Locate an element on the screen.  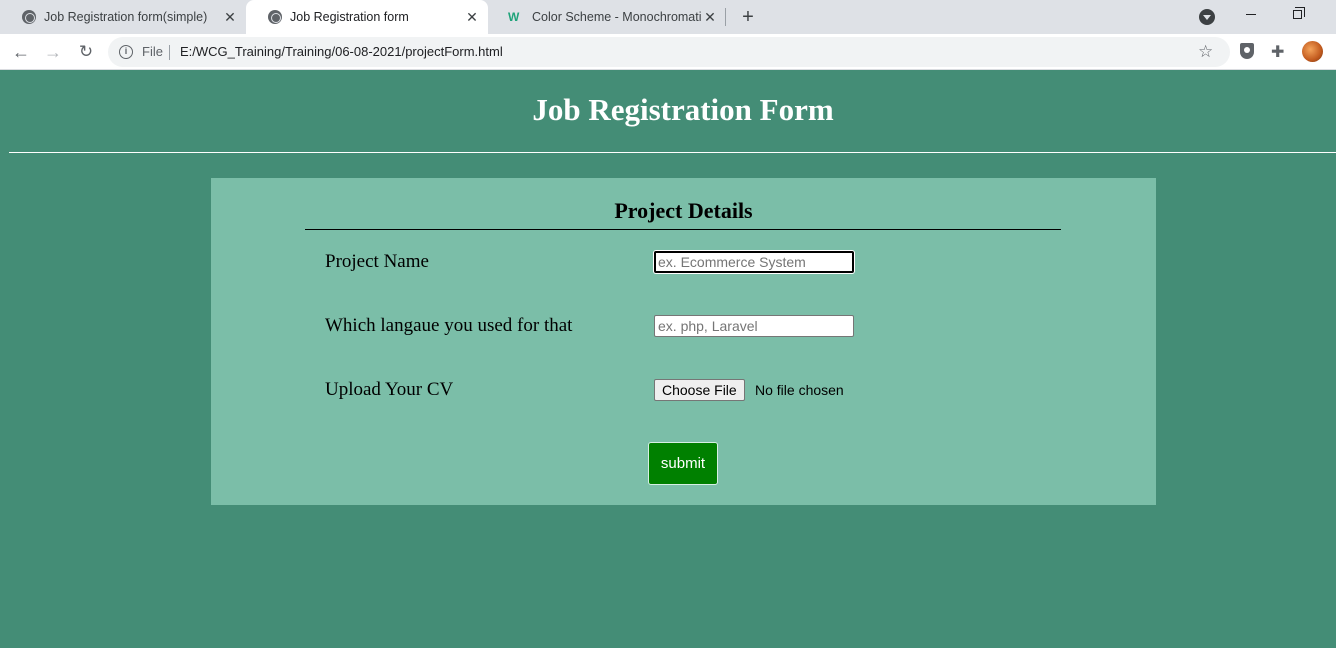
tab-job-registration: Job Registration form ✕ is located at coordinates (367, 17).